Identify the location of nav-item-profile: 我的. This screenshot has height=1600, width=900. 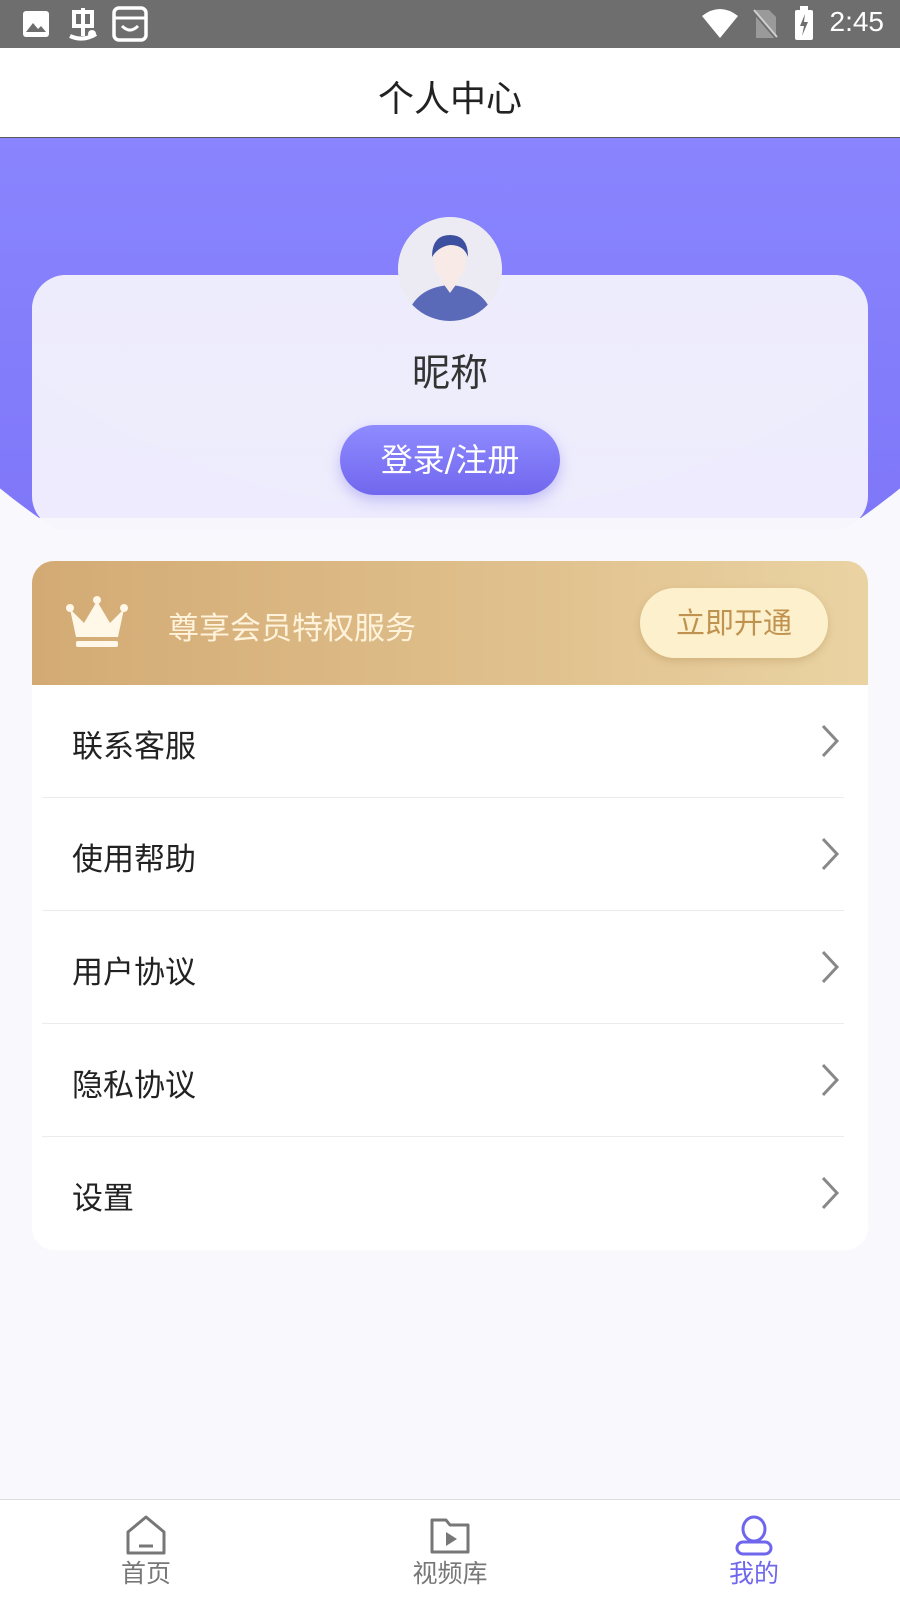
(754, 1550).